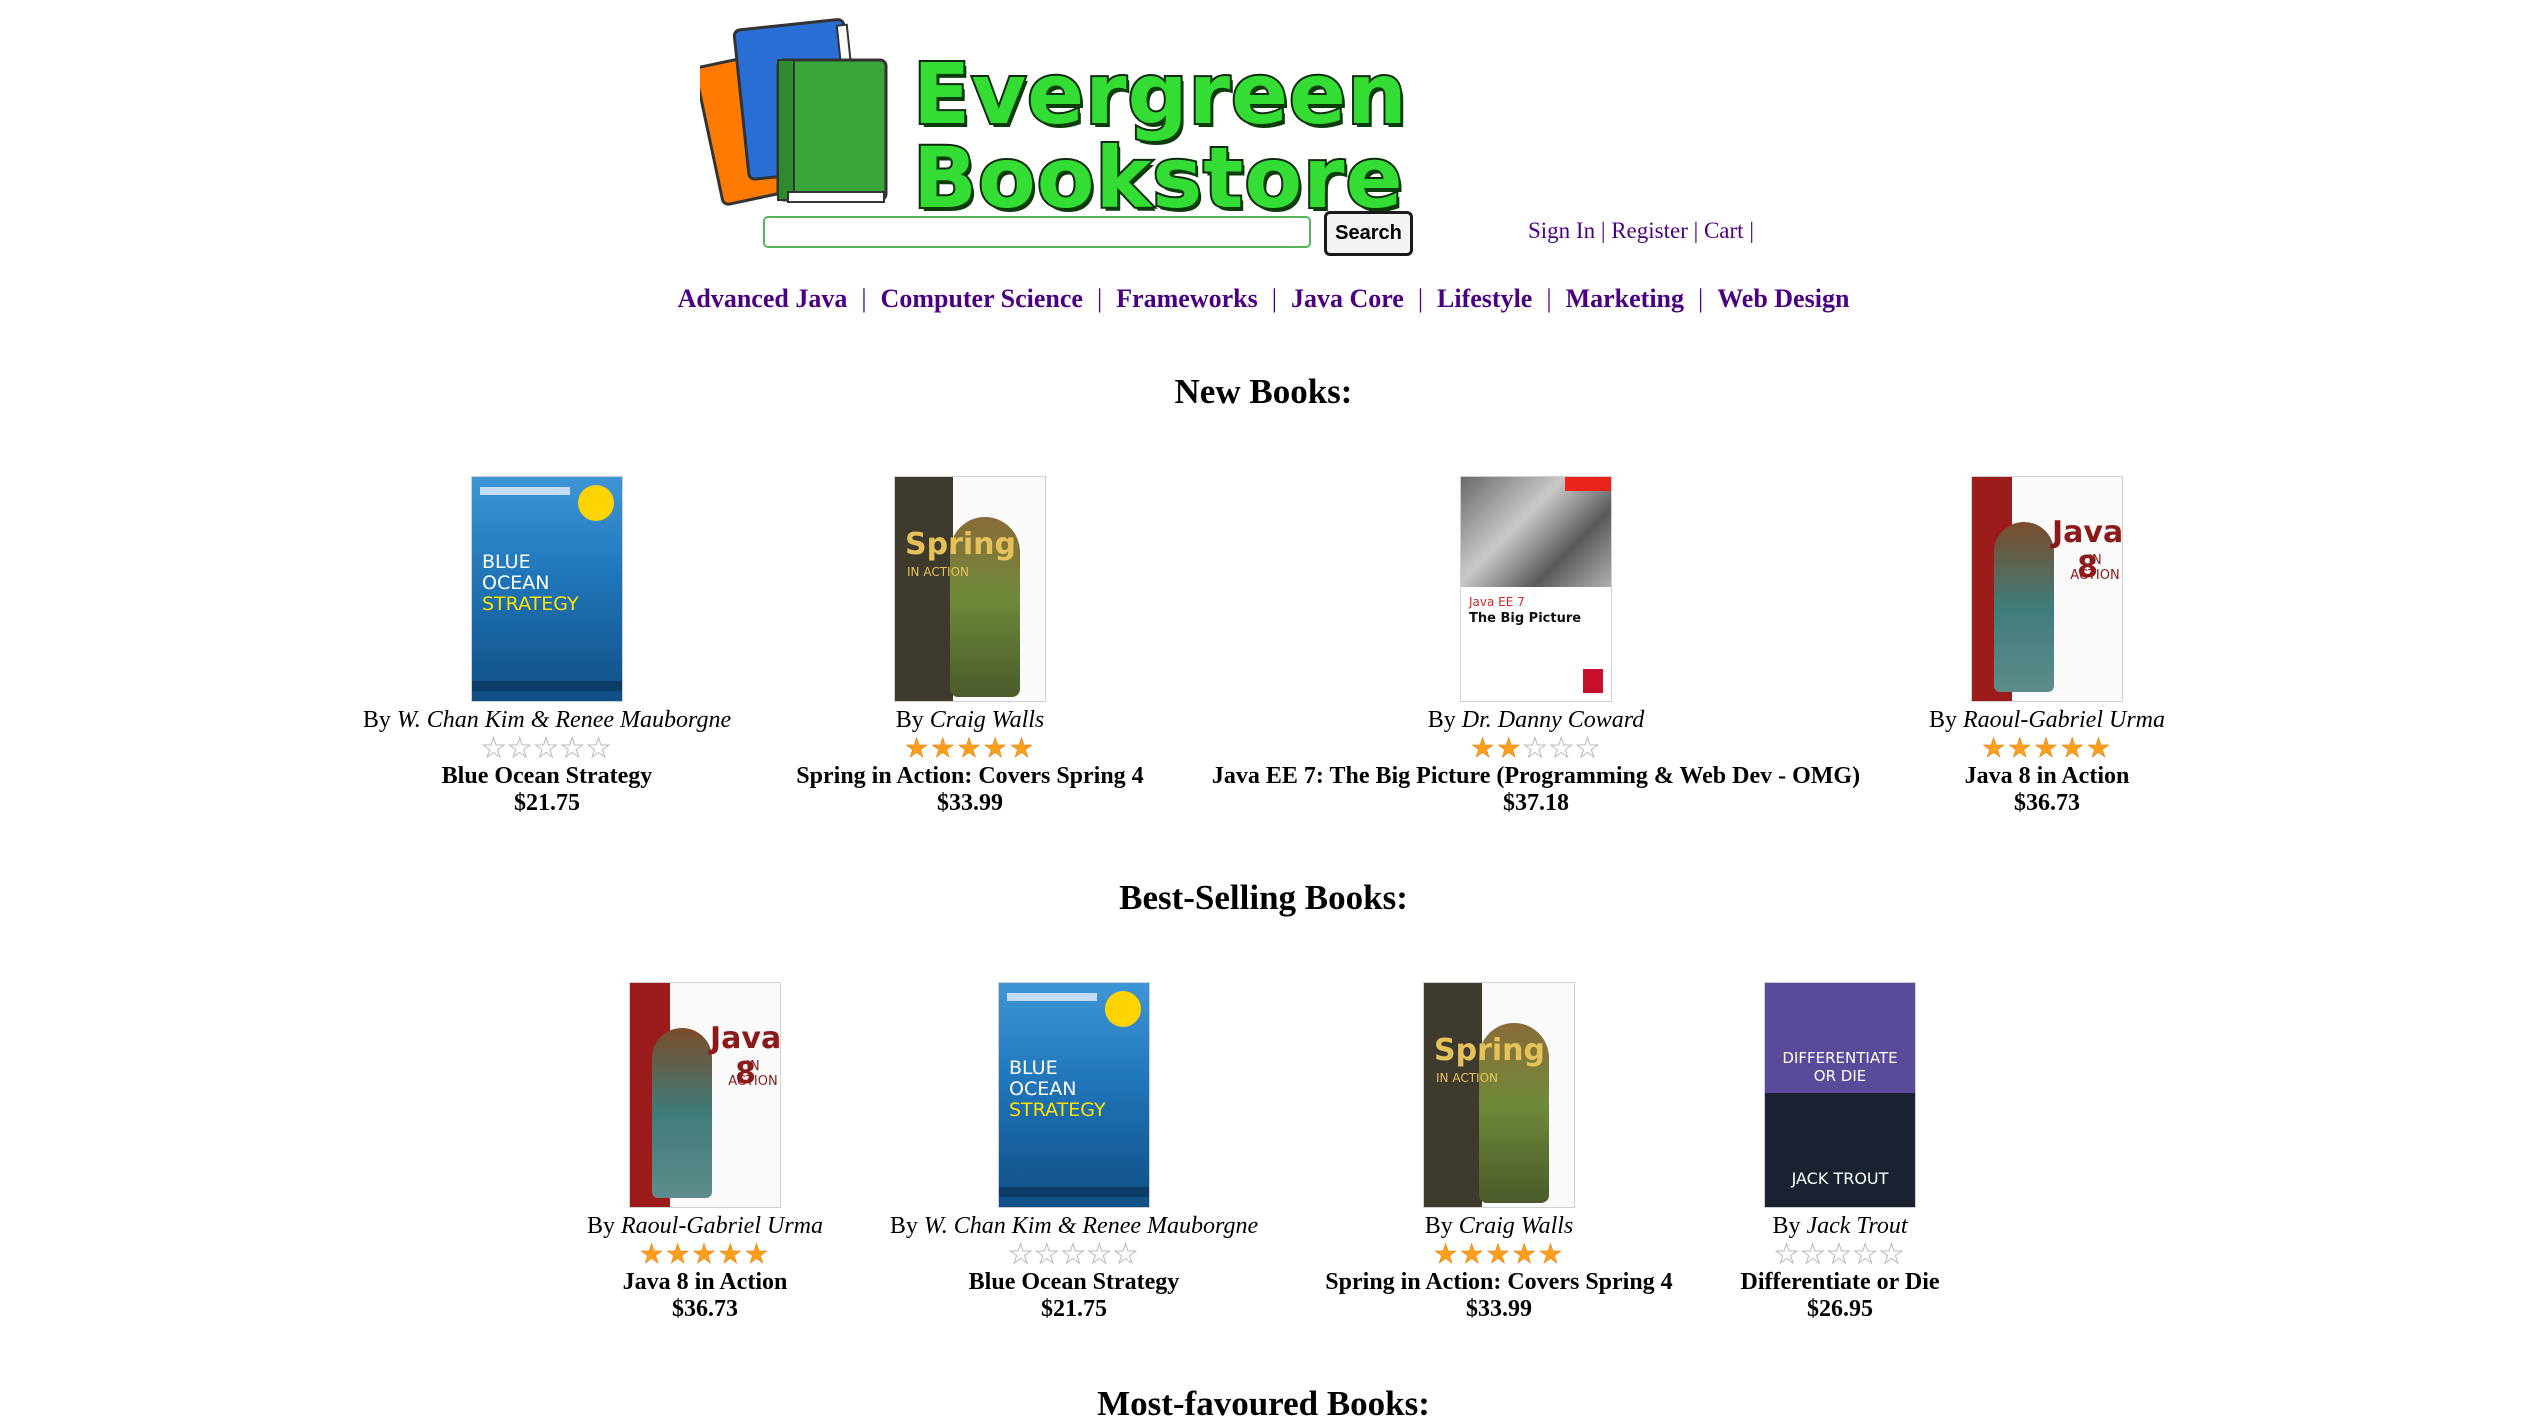  What do you see at coordinates (2047, 720) in the screenshot?
I see `book-author: By Raoul-Gabriel Urma` at bounding box center [2047, 720].